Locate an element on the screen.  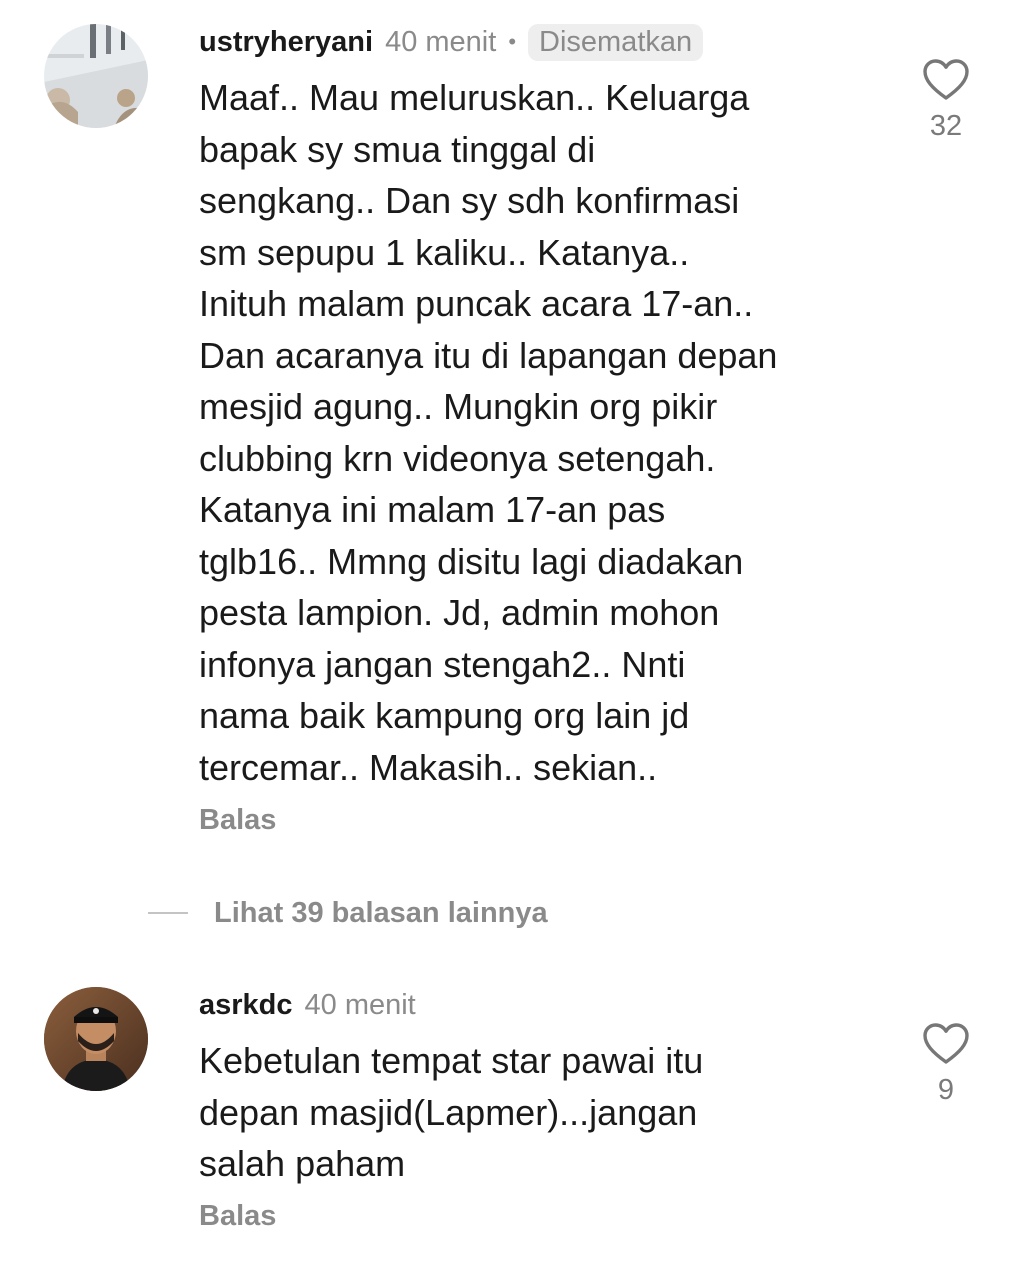
comment-line: sm sepupu 1 kaliku.. Katanya.. is located at coordinates (444, 252).